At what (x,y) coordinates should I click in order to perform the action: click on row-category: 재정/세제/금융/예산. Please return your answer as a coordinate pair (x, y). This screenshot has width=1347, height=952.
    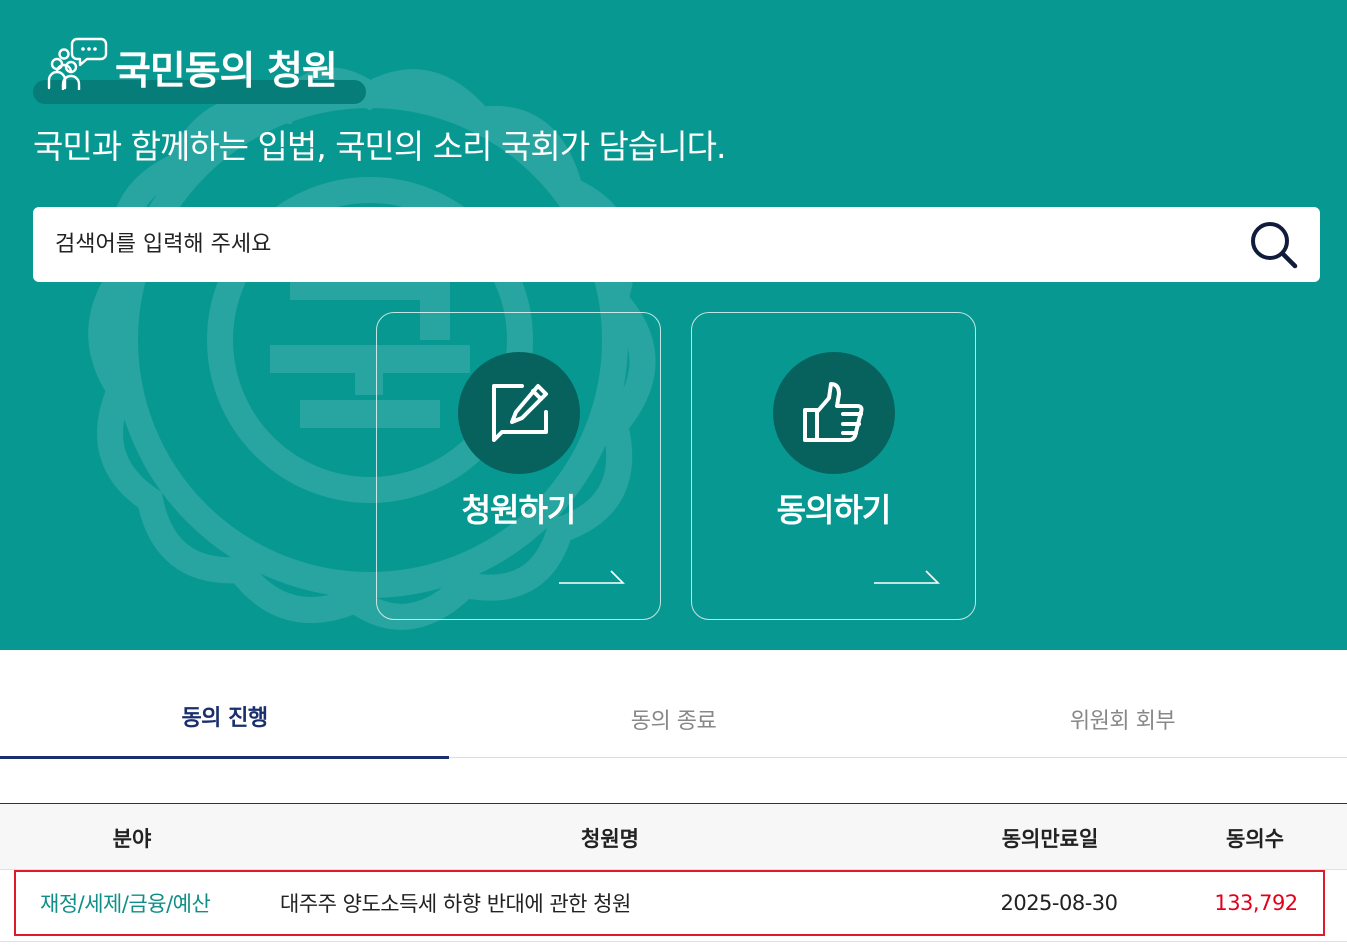
    Looking at the image, I should click on (125, 903).